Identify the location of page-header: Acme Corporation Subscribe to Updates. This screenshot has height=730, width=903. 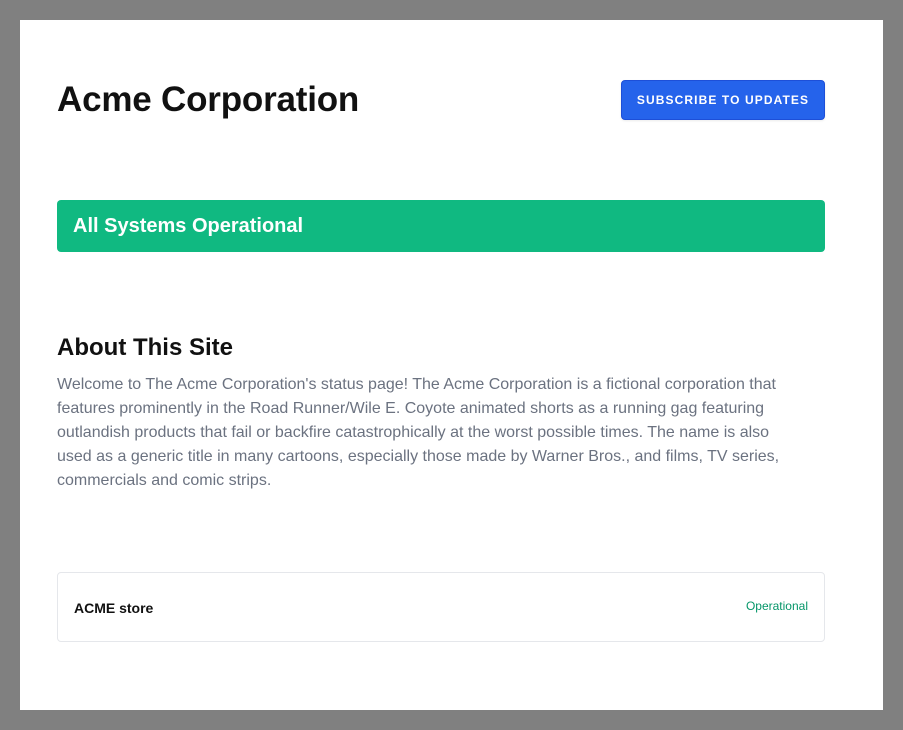
(441, 100).